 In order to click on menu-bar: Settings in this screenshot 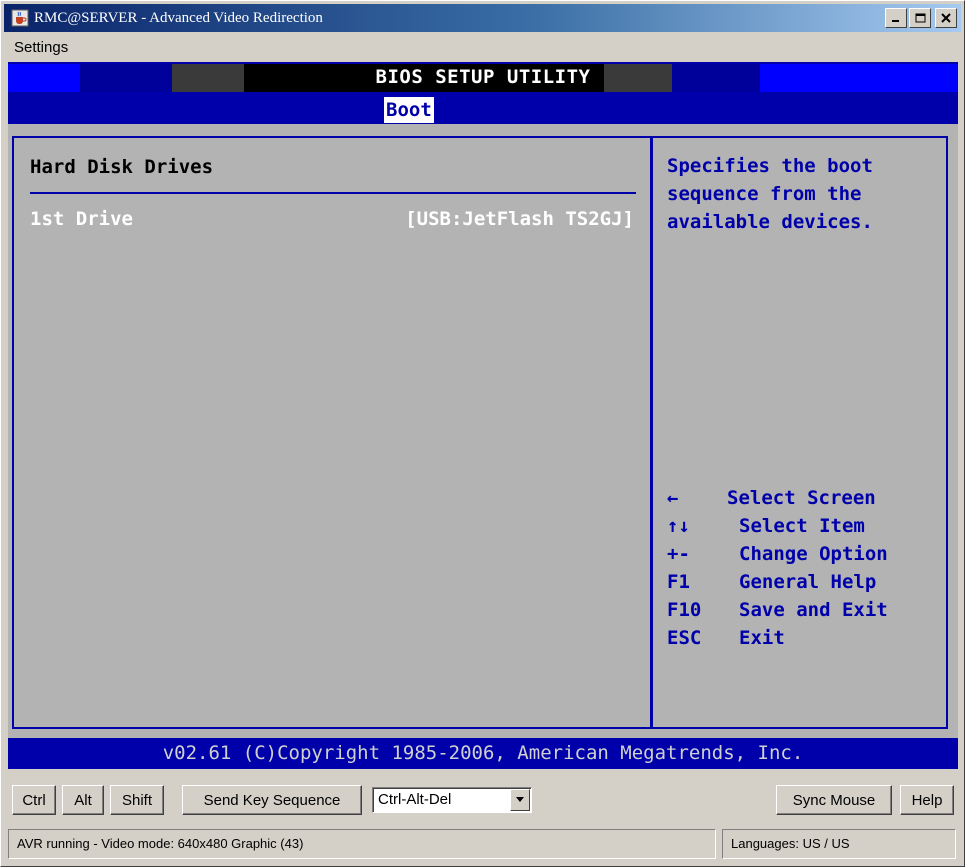, I will do `click(482, 47)`.